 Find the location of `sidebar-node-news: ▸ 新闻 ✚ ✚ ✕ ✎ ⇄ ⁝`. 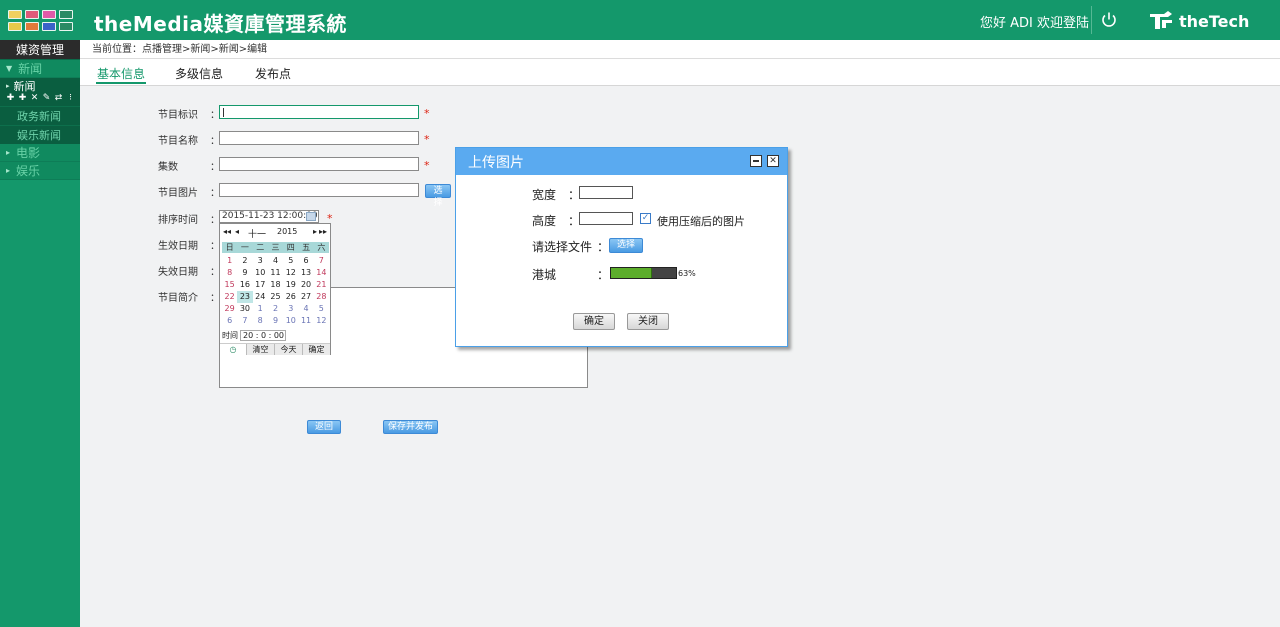

sidebar-node-news: ▸ 新闻 ✚ ✚ ✕ ✎ ⇄ ⁝ is located at coordinates (40, 92).